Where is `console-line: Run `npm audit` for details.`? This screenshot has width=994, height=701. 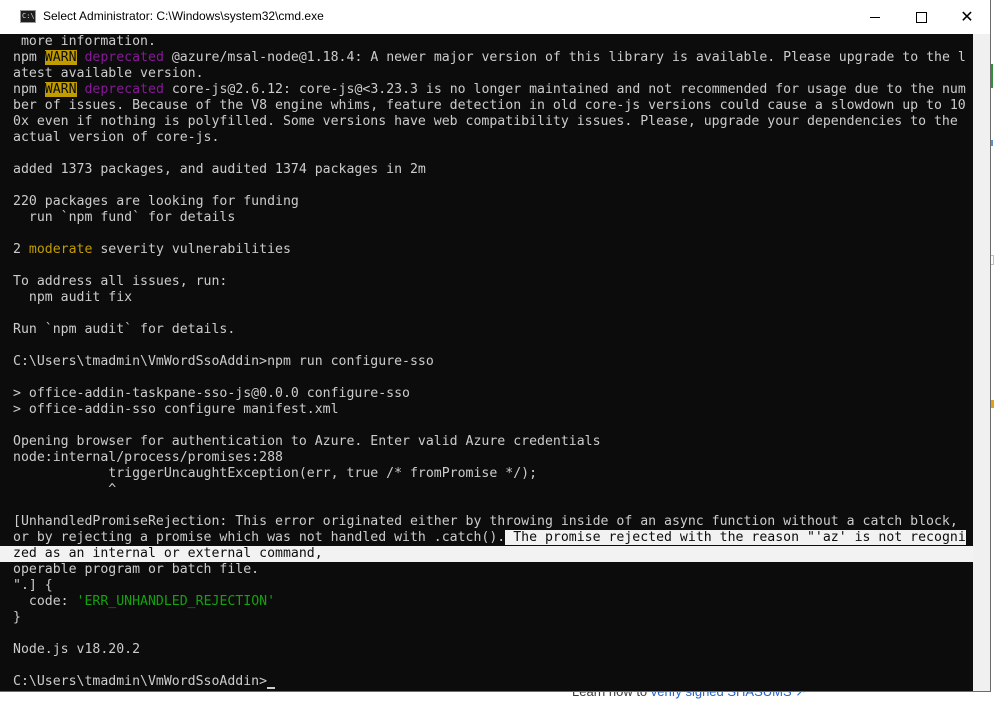
console-line: Run `npm audit` for details. is located at coordinates (124, 329).